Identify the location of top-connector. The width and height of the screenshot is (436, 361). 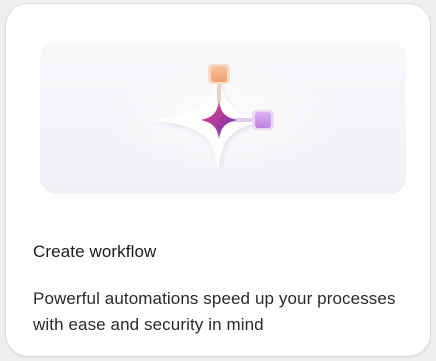
(219, 92).